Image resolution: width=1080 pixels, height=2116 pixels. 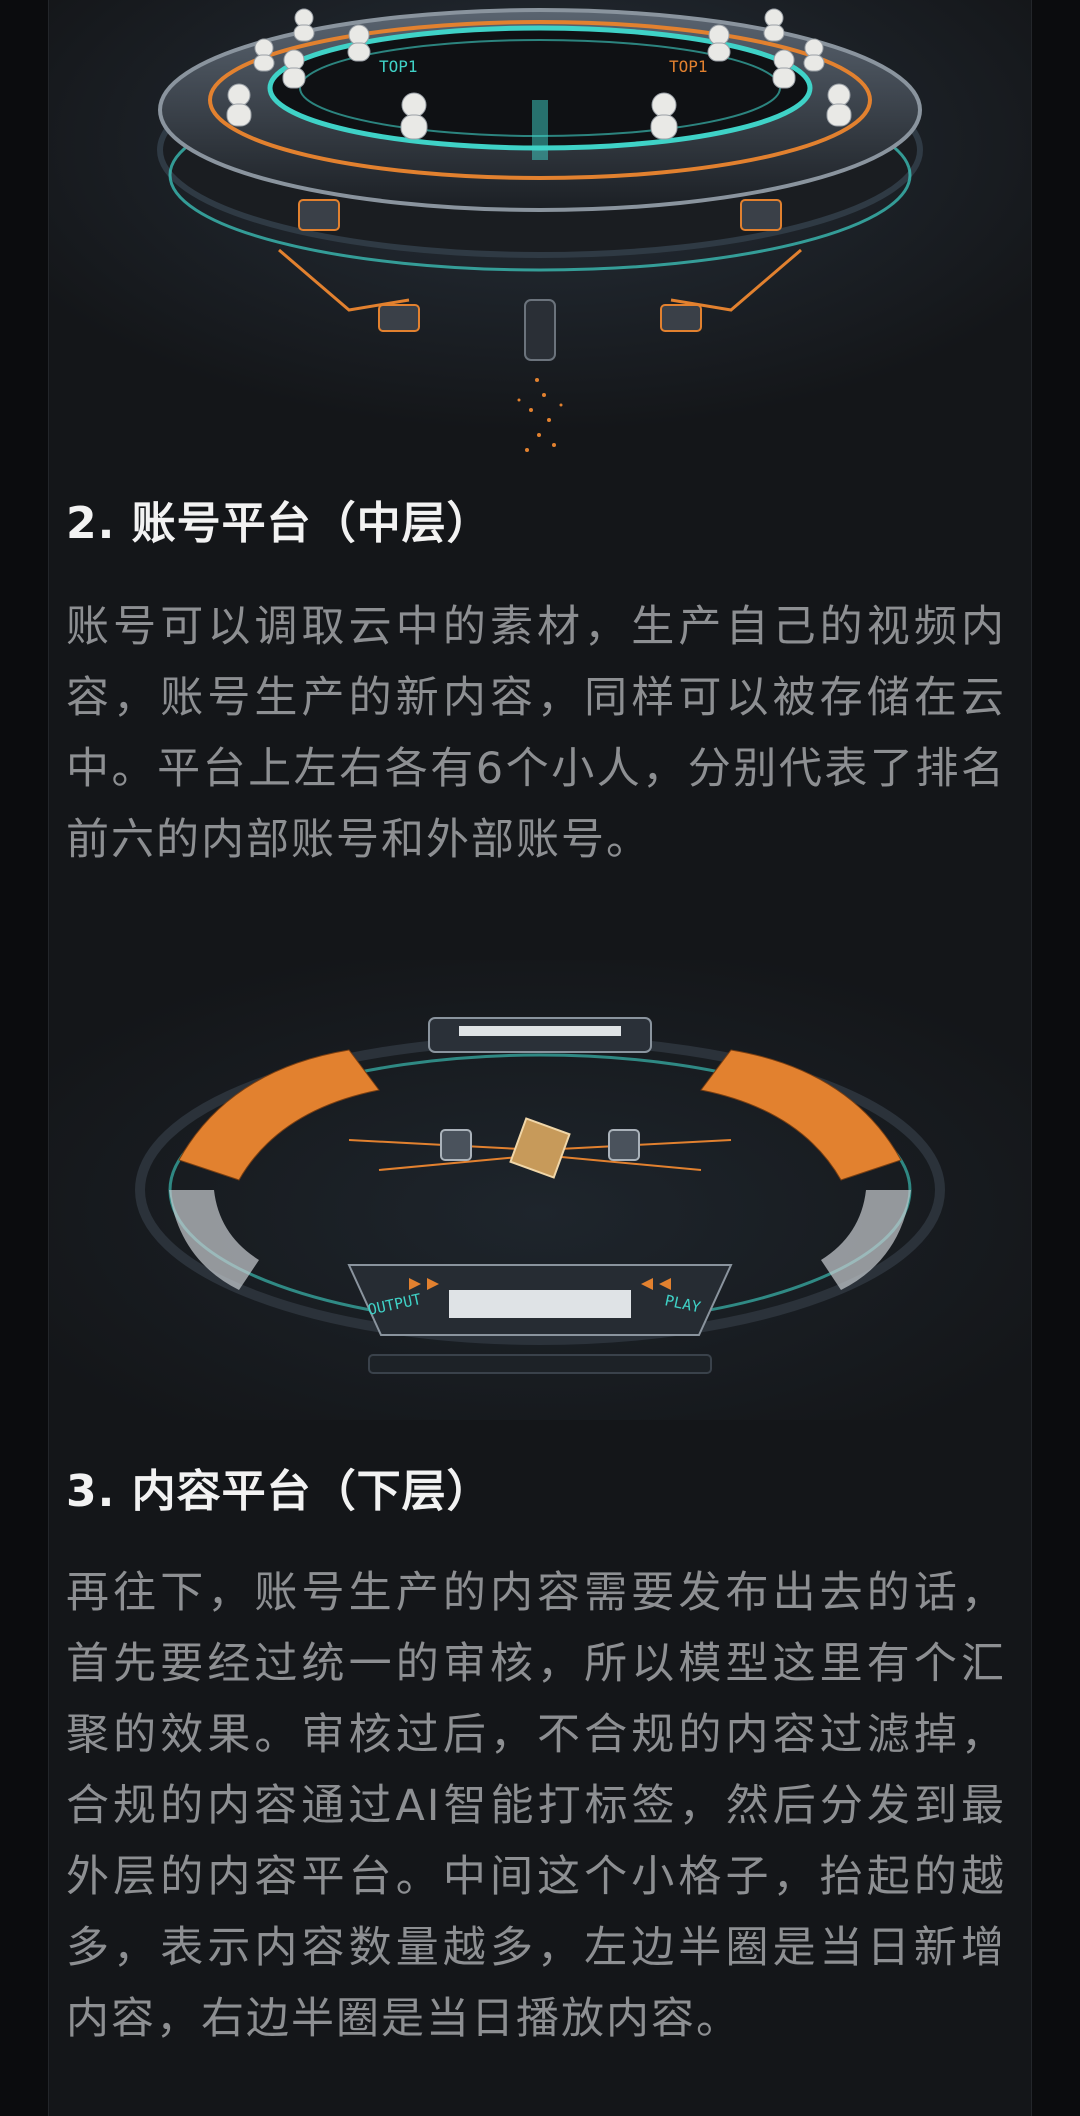 I want to click on left-gutter, so click(x=24, y=1058).